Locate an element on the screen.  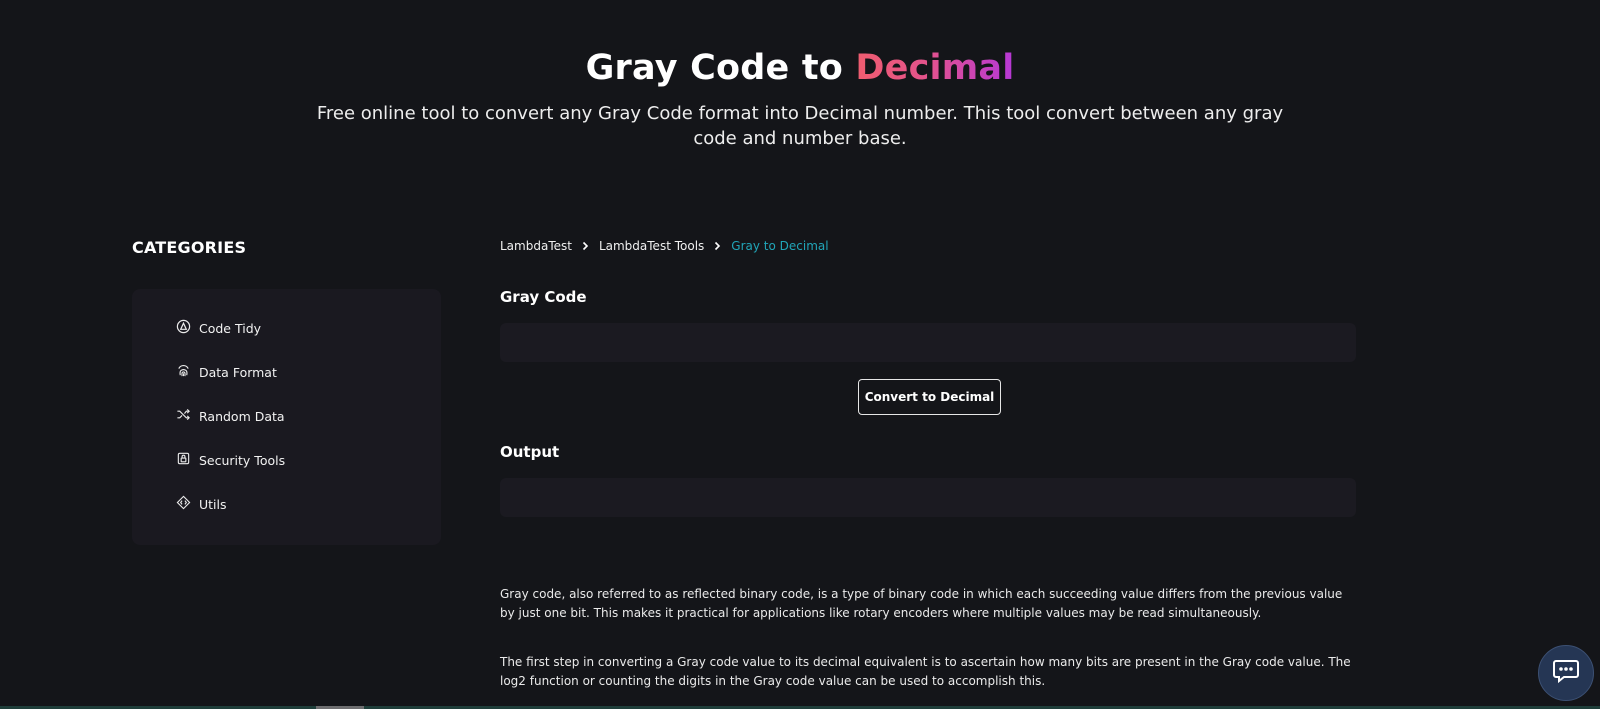
lock-icon is located at coordinates (183, 460).